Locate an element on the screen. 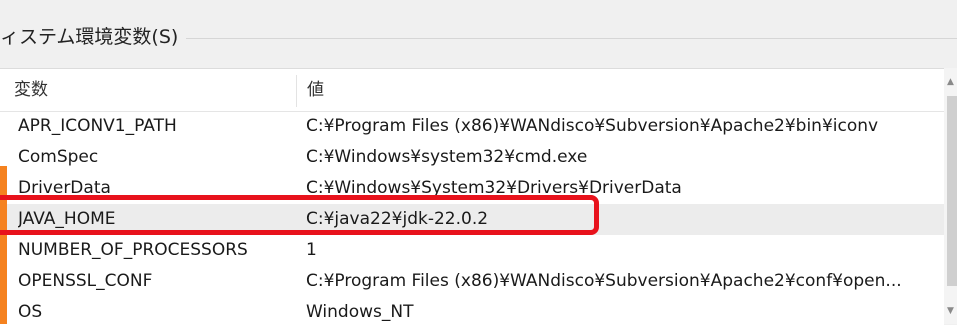 Image resolution: width=957 pixels, height=325 pixels. column-header-variable: 変数 is located at coordinates (31, 90).